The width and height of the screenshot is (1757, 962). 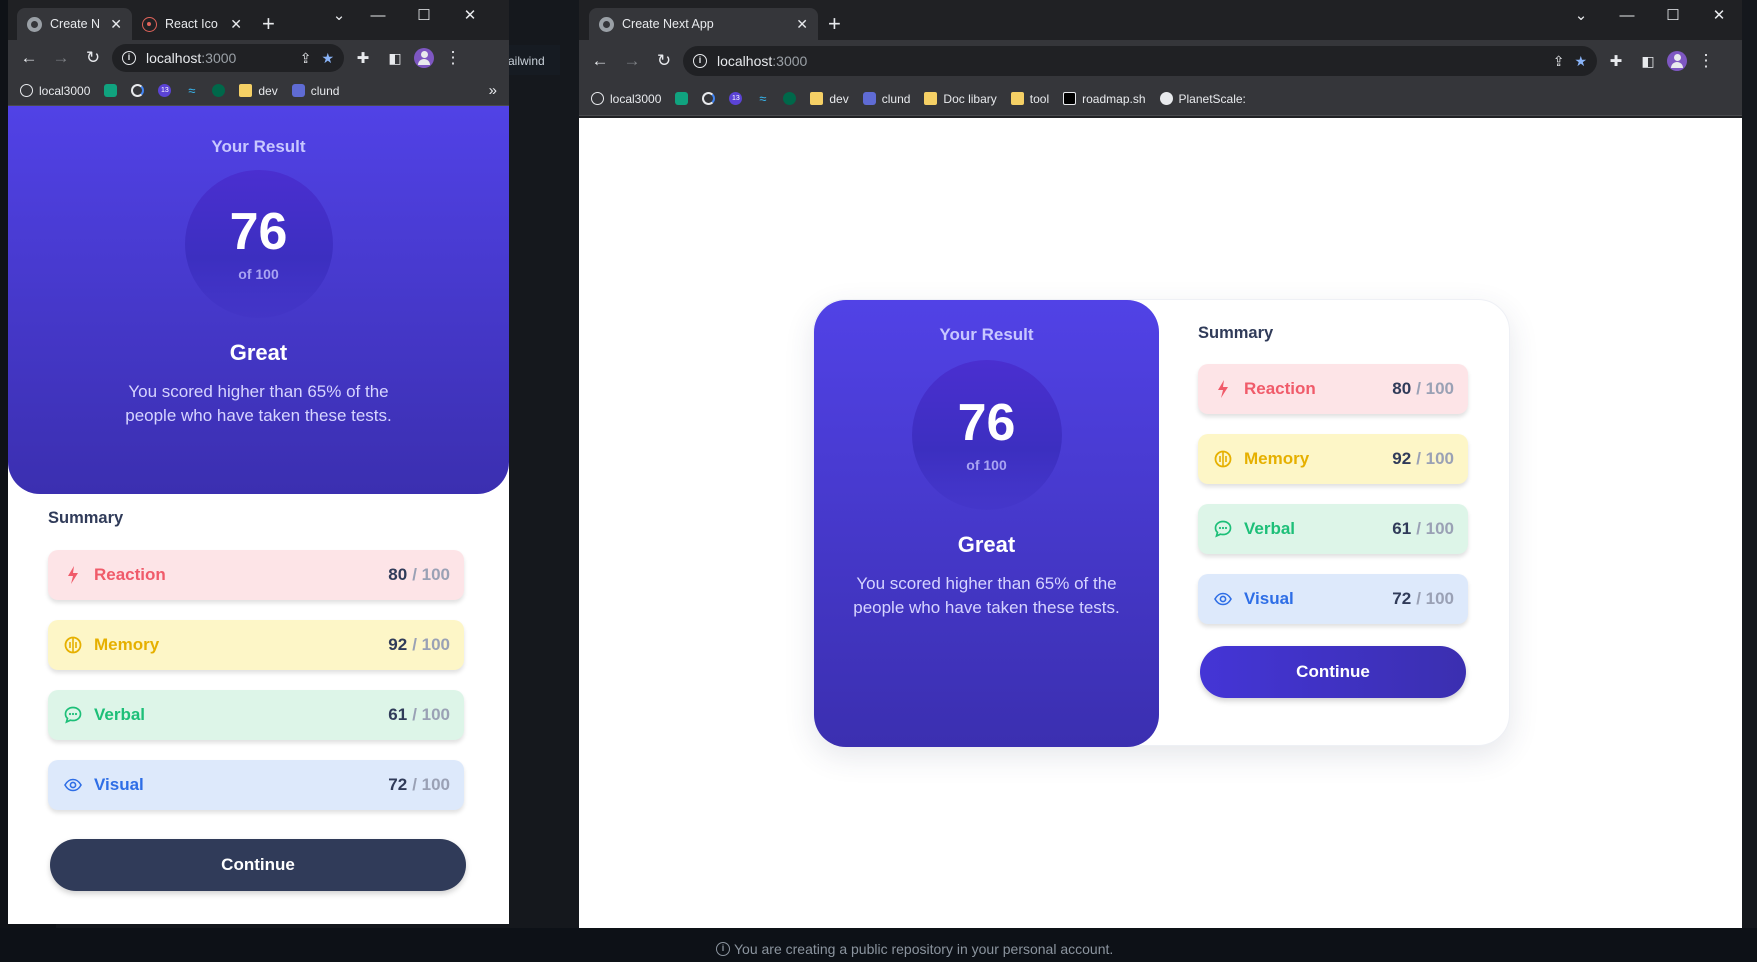 I want to click on small-bookmarks-bar: local3000 13 ≈ dev clund », so click(x=258, y=91).